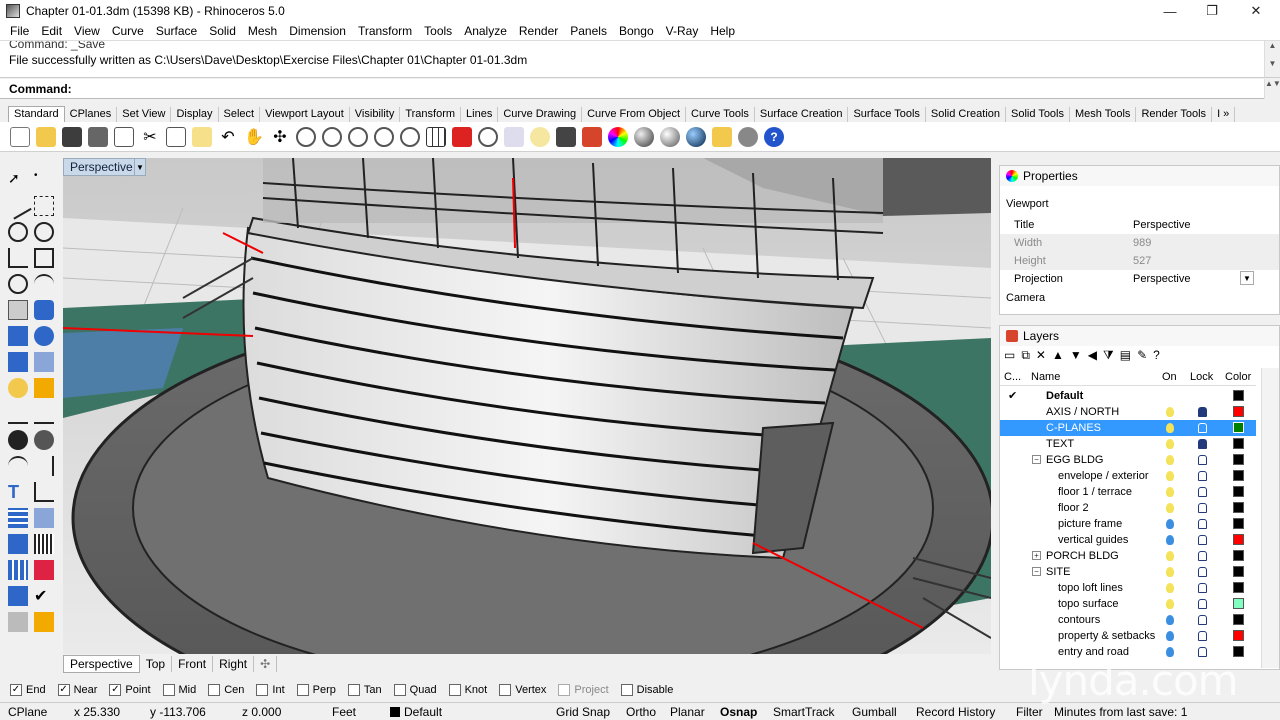  Describe the element at coordinates (485, 31) in the screenshot. I see `menu-analyze: Analyze` at that location.